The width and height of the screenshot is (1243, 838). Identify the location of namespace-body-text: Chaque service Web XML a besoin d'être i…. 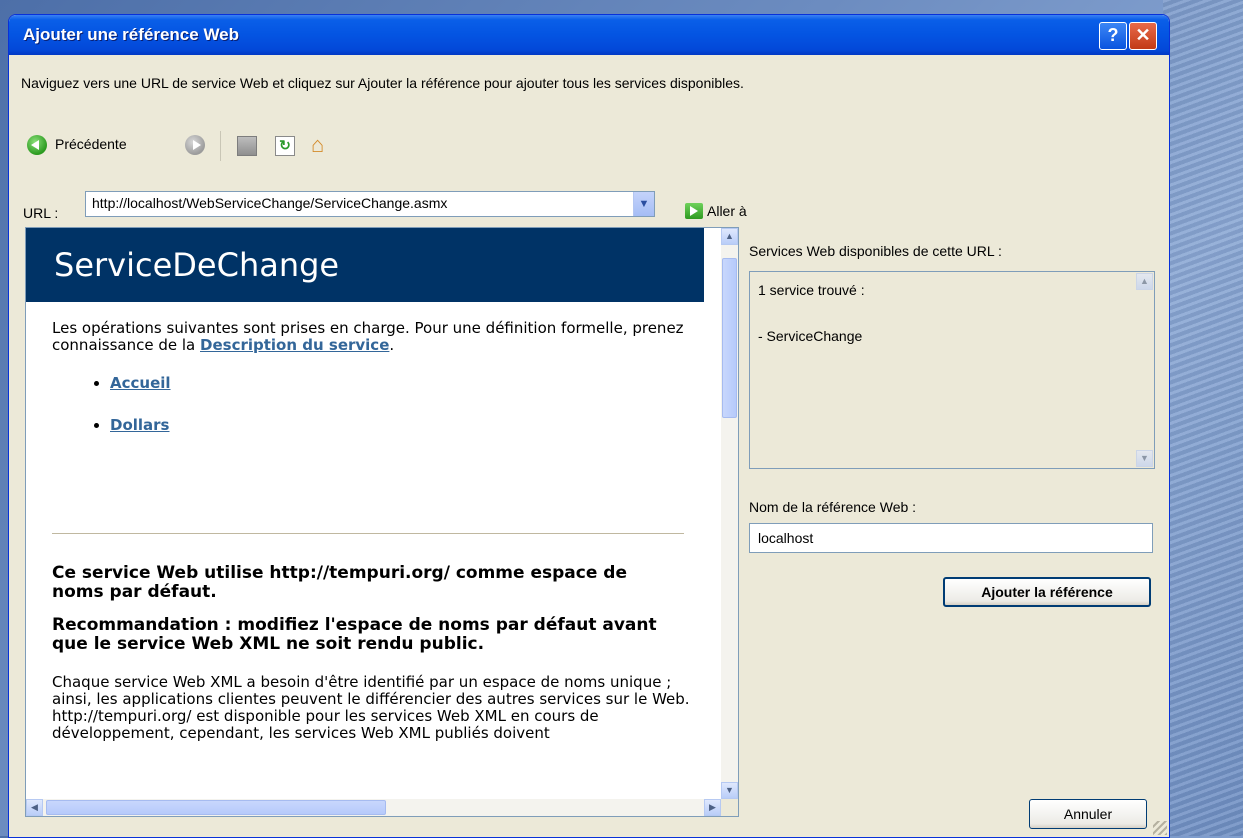
(371, 707).